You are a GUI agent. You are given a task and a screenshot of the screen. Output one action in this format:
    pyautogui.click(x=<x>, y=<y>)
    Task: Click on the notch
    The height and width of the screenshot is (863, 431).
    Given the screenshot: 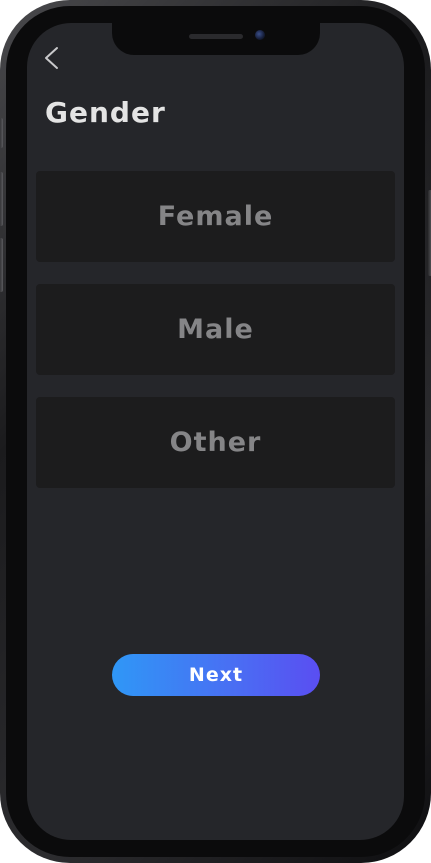 What is the action you would take?
    pyautogui.click(x=216, y=39)
    